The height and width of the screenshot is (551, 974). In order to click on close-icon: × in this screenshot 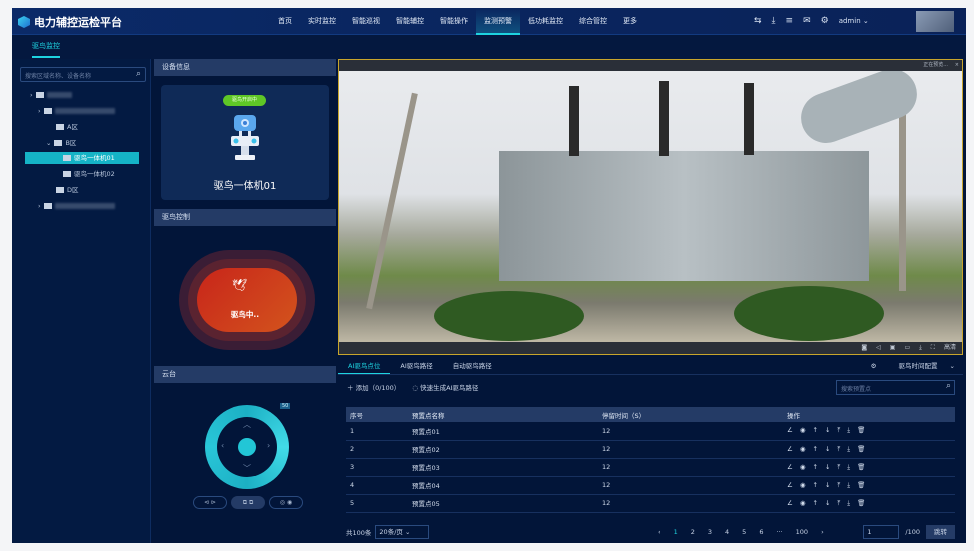, I will do `click(957, 65)`.